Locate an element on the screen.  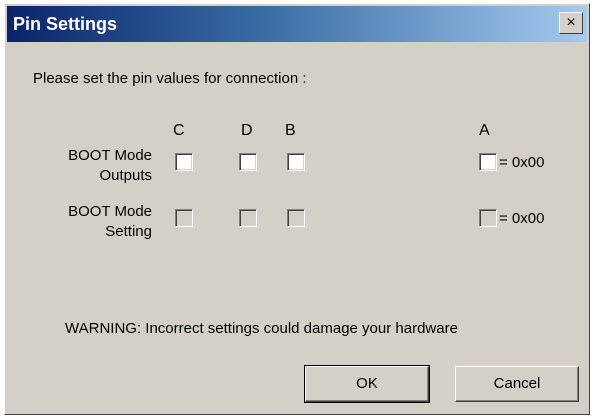
outputs-hex-value: = 0x00 is located at coordinates (522, 162).